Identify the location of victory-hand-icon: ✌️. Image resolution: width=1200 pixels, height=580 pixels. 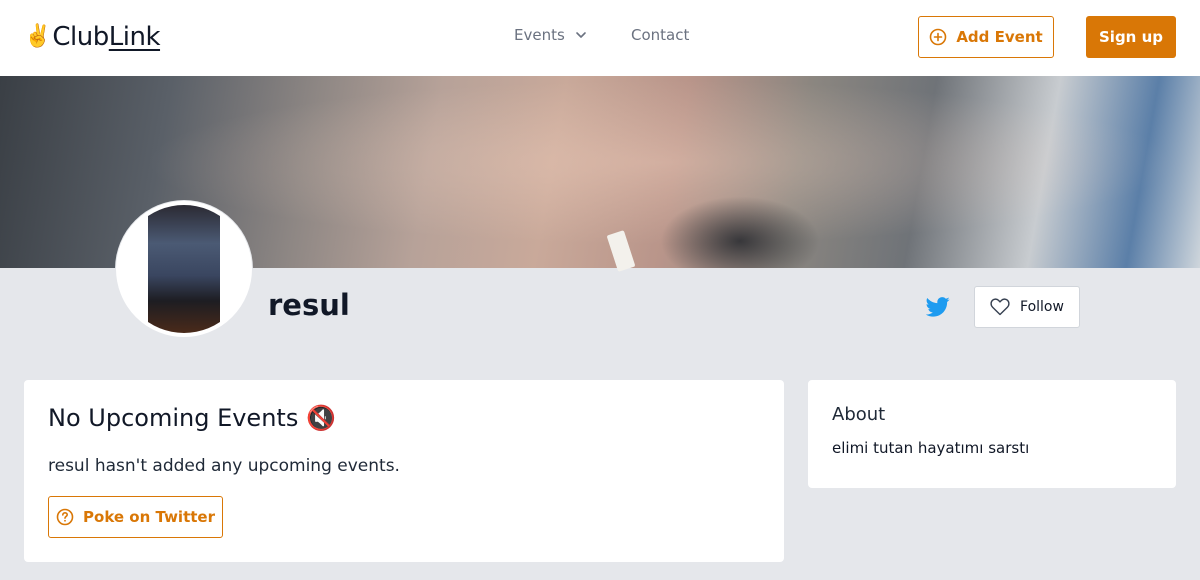
(38, 36).